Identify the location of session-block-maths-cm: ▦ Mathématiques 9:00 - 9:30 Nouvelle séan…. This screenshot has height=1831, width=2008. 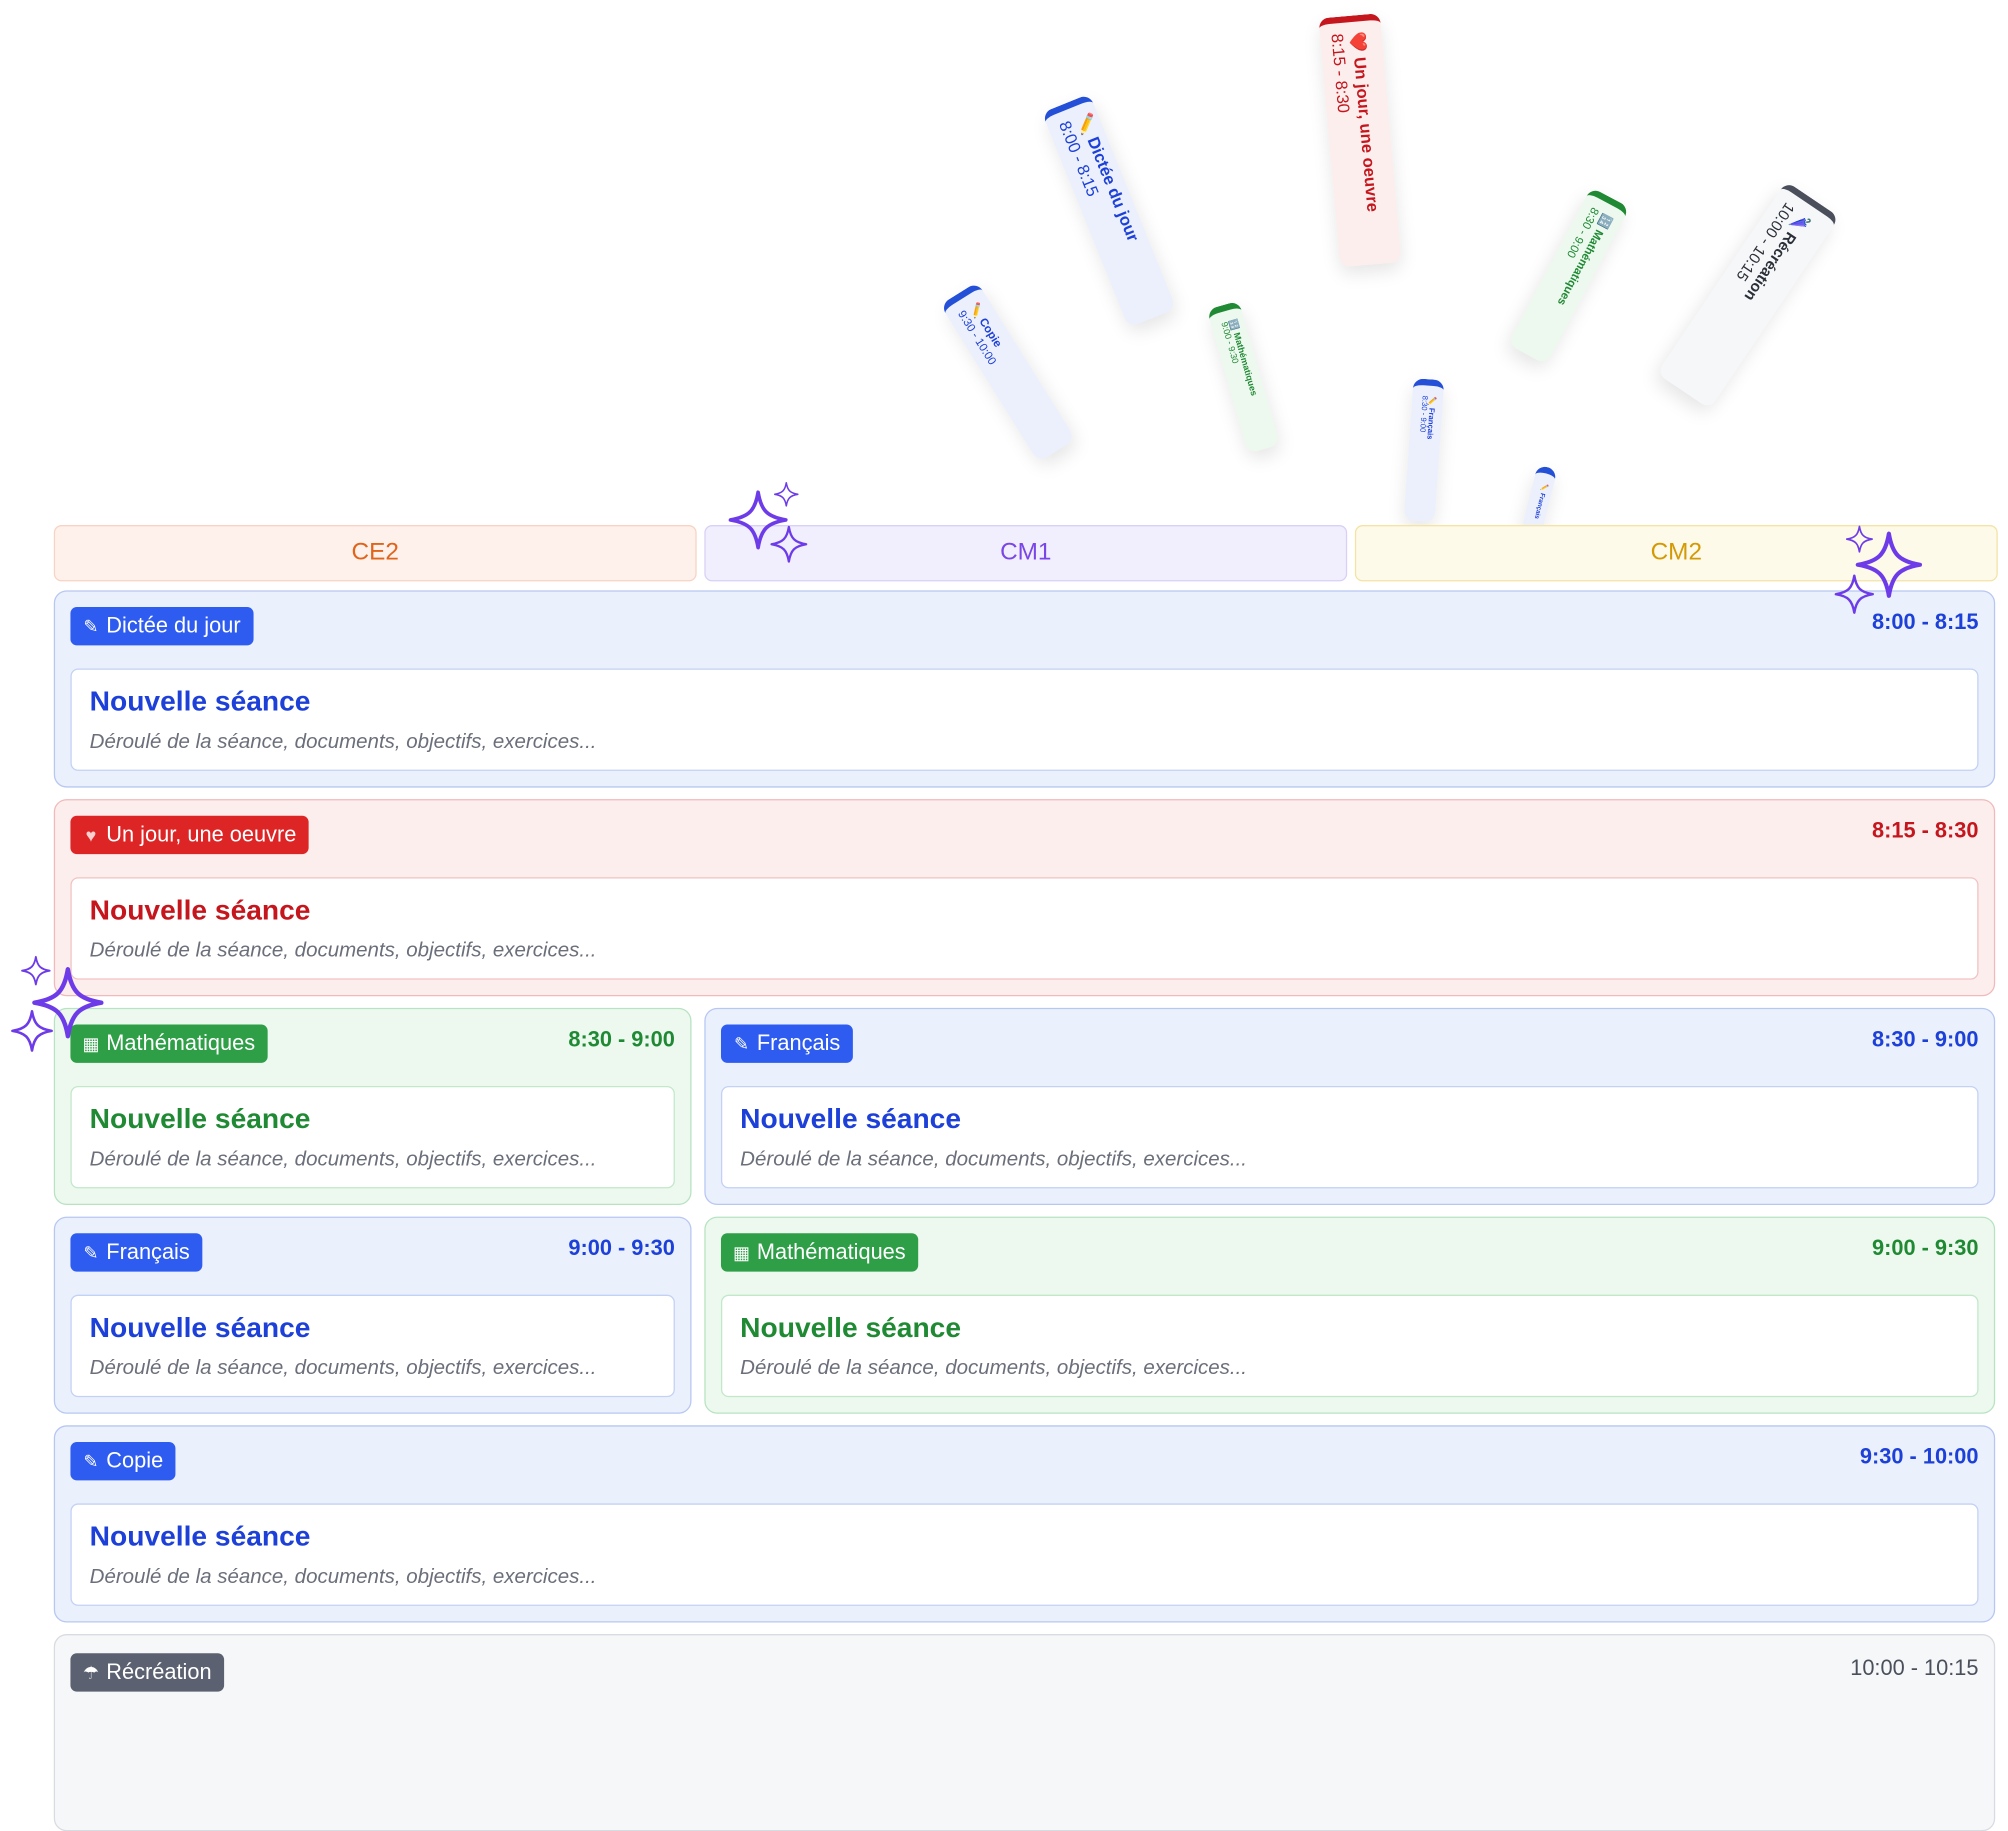
(1350, 1315).